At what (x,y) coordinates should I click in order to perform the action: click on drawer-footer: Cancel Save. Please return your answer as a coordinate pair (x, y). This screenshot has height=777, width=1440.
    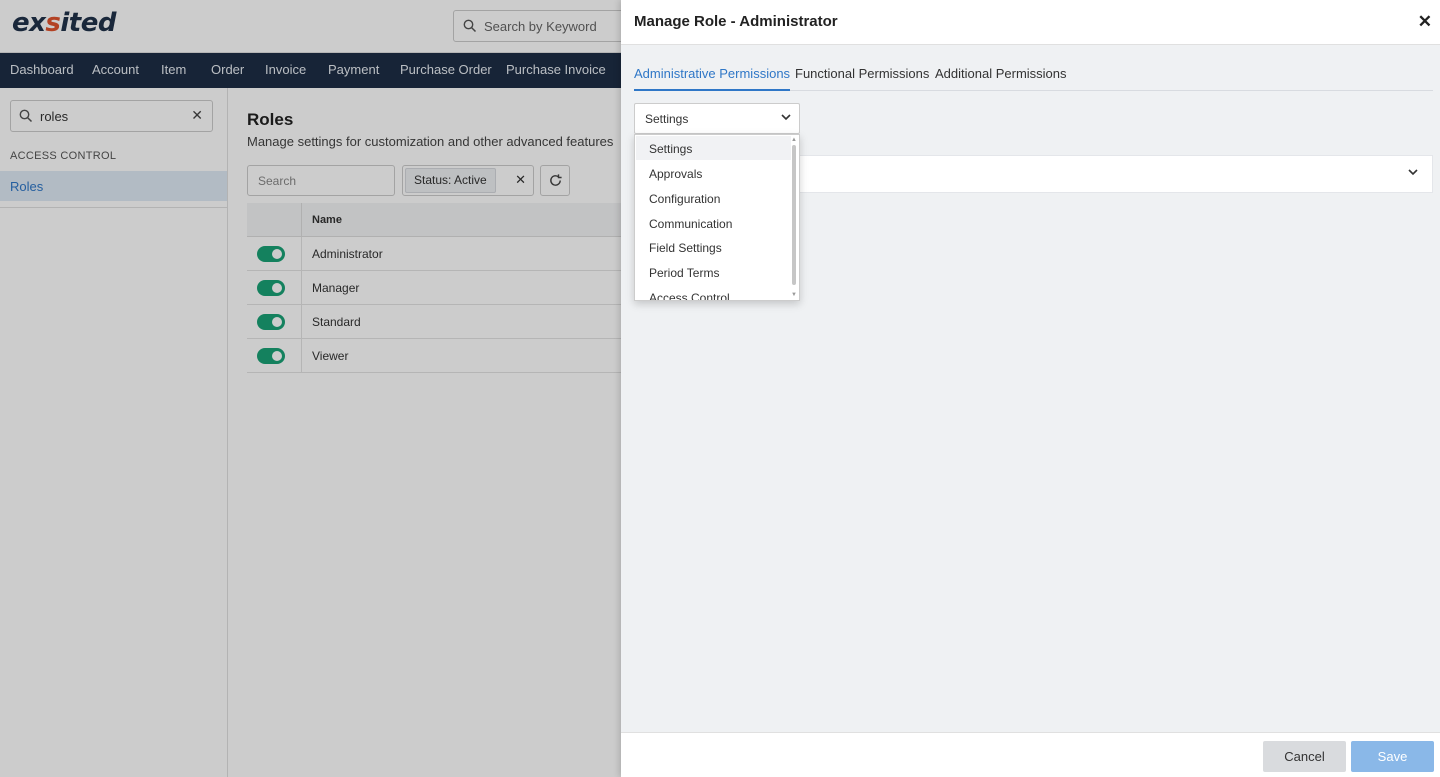
    Looking at the image, I should click on (1030, 754).